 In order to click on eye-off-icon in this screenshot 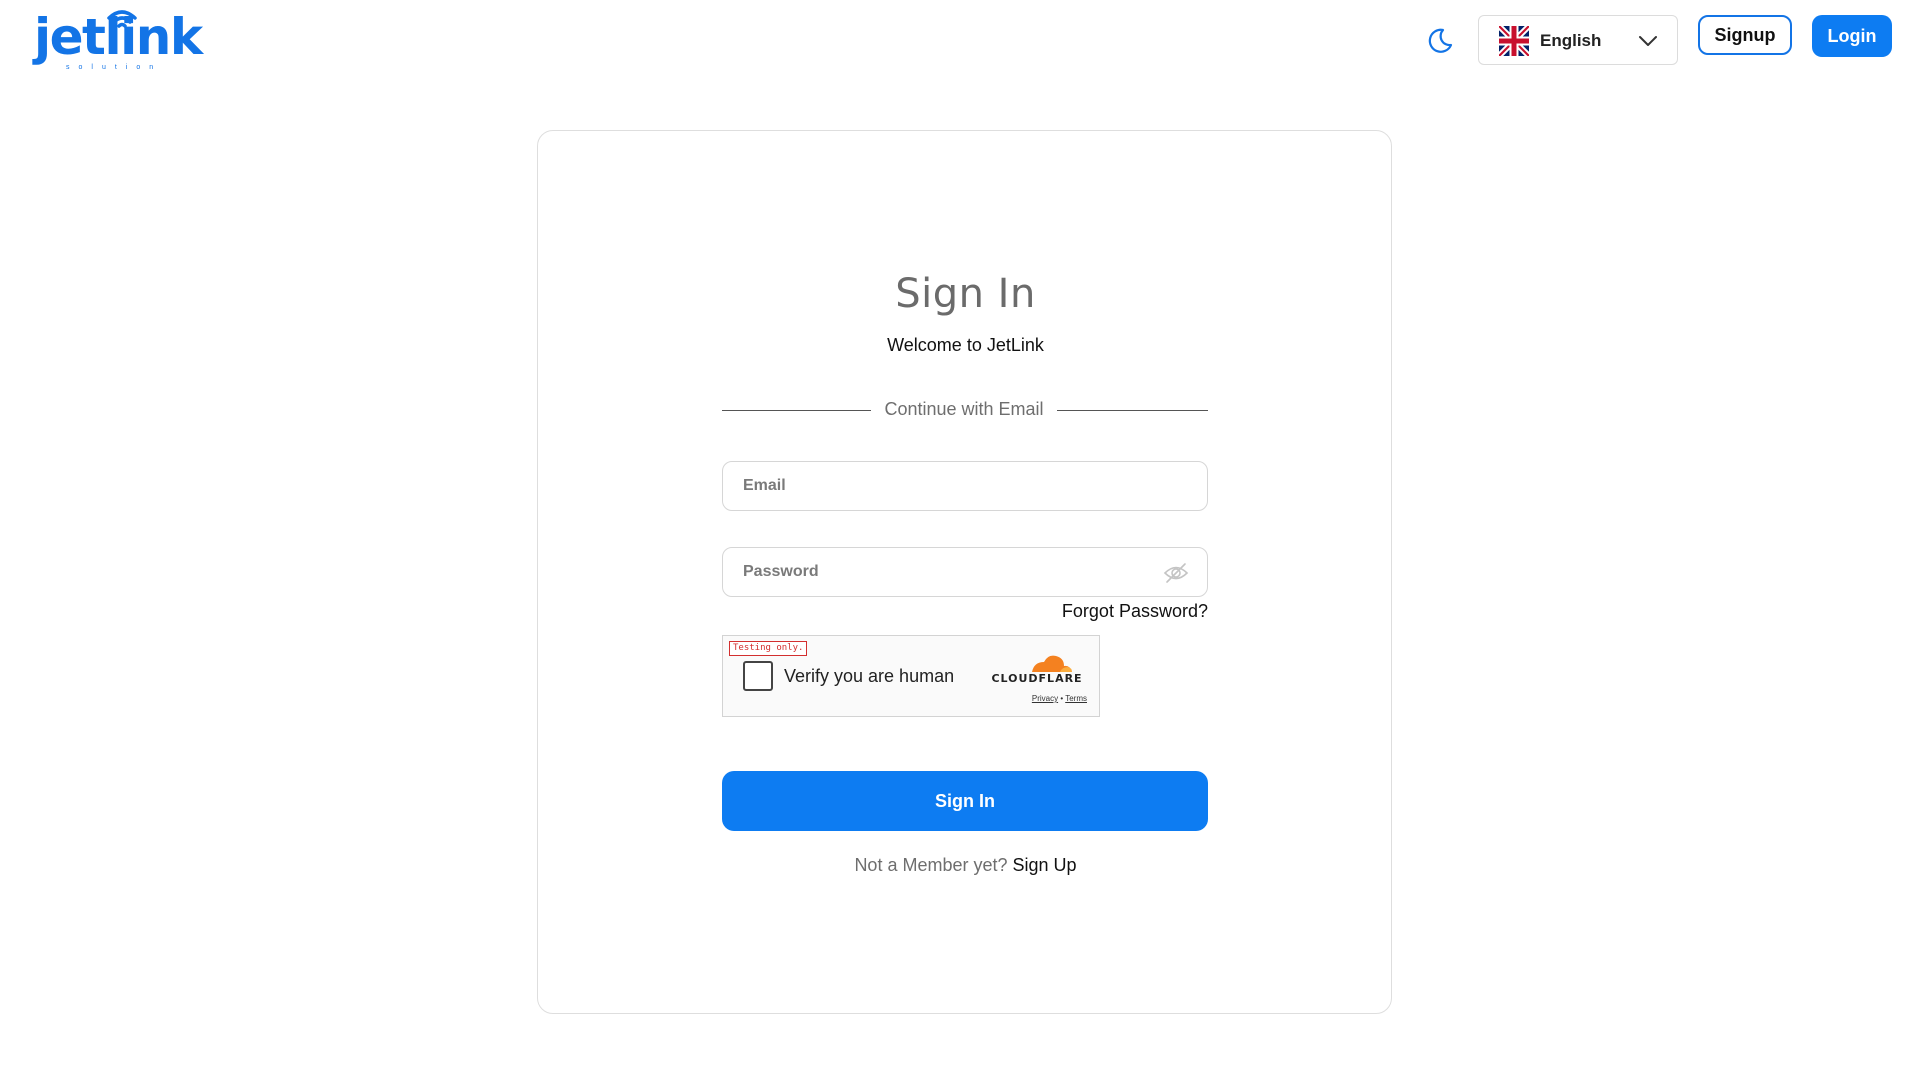, I will do `click(1176, 573)`.